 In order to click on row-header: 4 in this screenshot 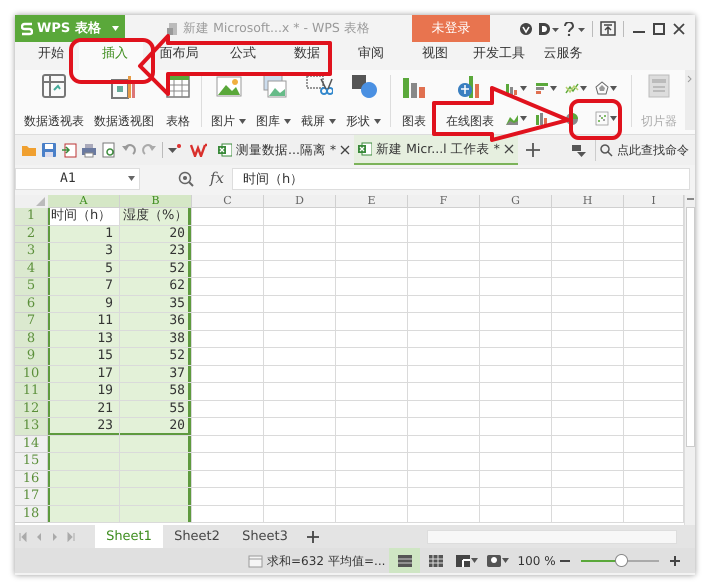, I will do `click(31, 269)`.